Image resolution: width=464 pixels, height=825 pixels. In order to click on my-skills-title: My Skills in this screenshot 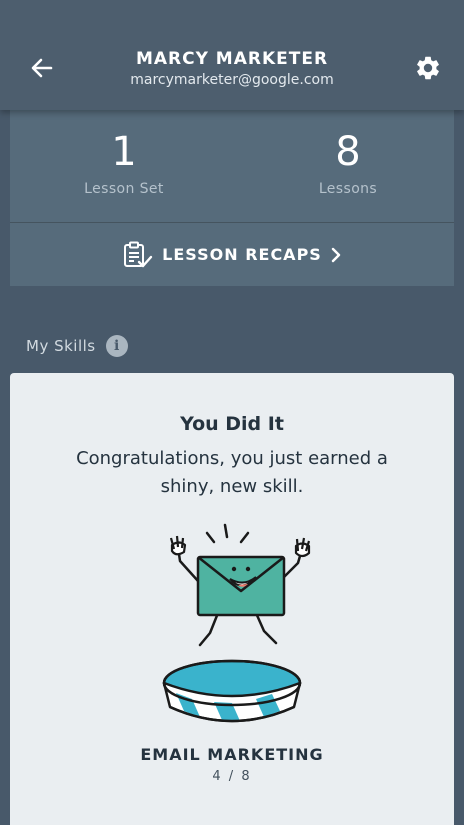, I will do `click(61, 346)`.